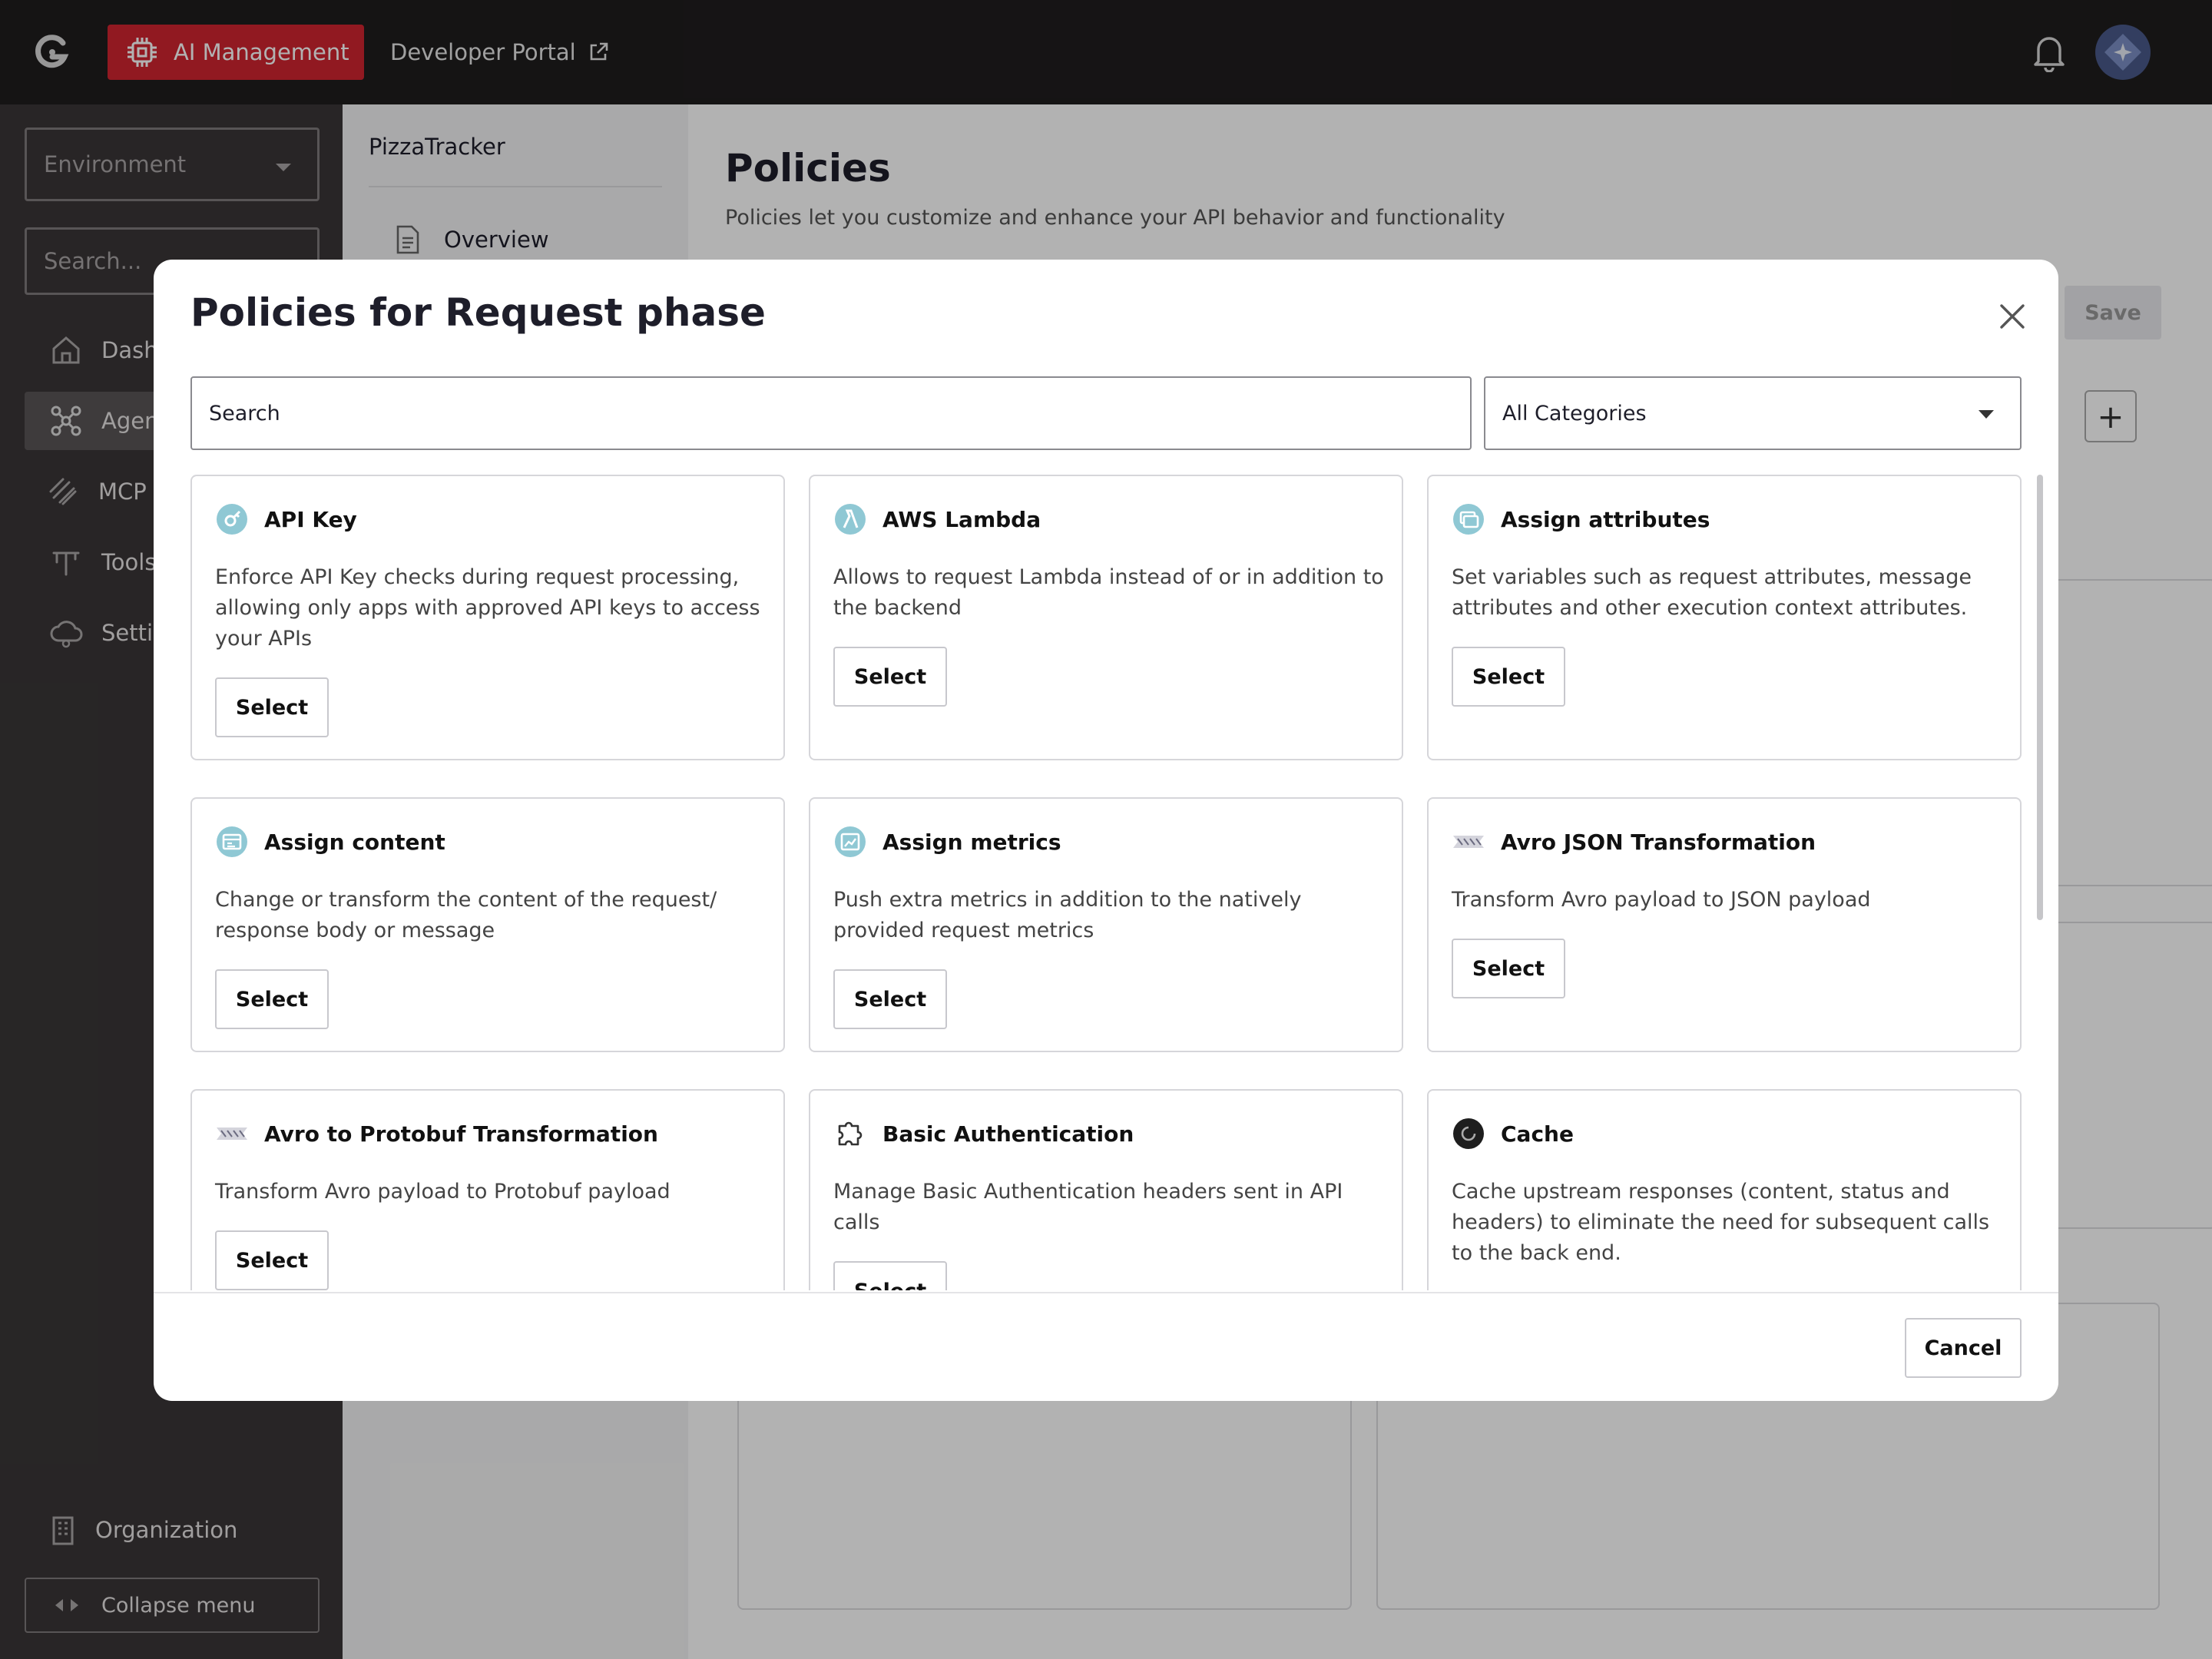 Image resolution: width=2212 pixels, height=1659 pixels. Describe the element at coordinates (1106, 1293) in the screenshot. I see `modal-footer-divider` at that location.